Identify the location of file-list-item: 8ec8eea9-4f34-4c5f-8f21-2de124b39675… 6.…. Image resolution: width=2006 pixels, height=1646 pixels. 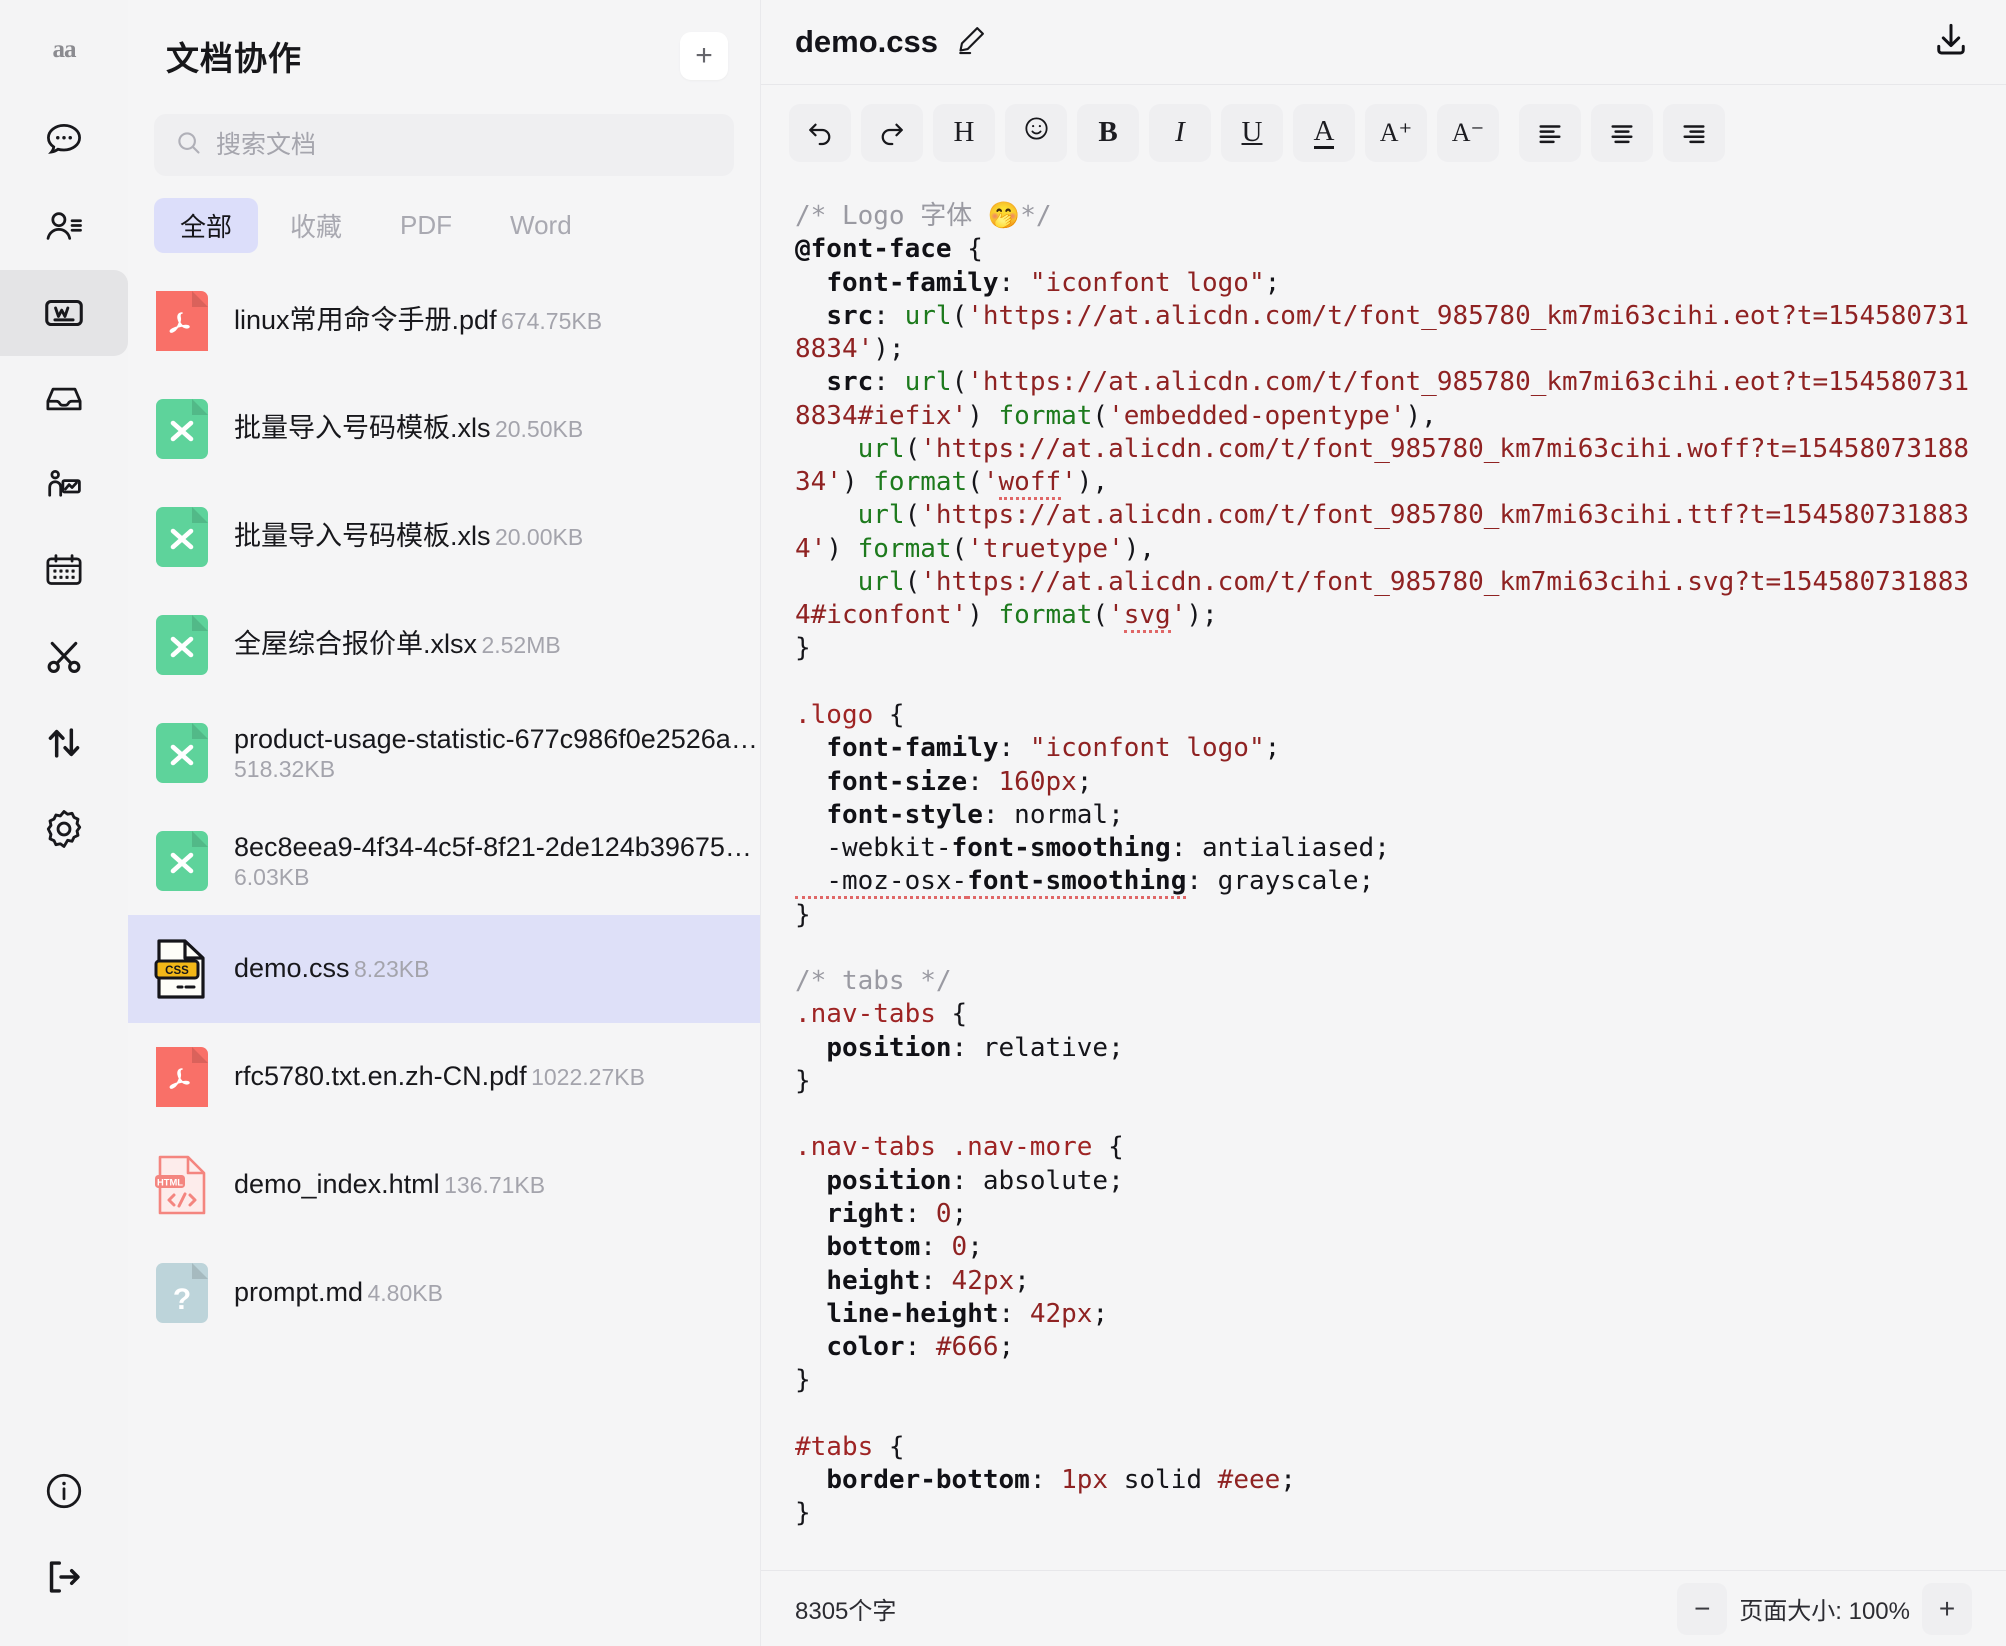
(444, 861).